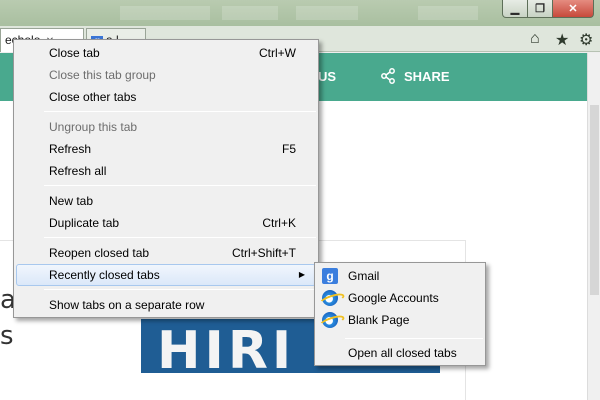  I want to click on menu-item-ungroup-tab: Ungroup this tab, so click(166, 127).